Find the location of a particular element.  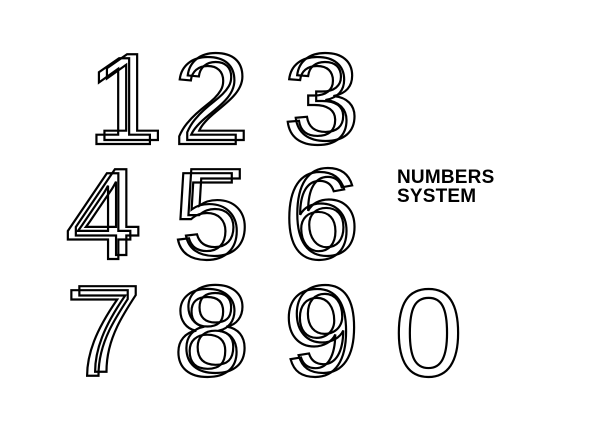

numbers-system-title: NUMBERS SYSTEM is located at coordinates (462, 187).